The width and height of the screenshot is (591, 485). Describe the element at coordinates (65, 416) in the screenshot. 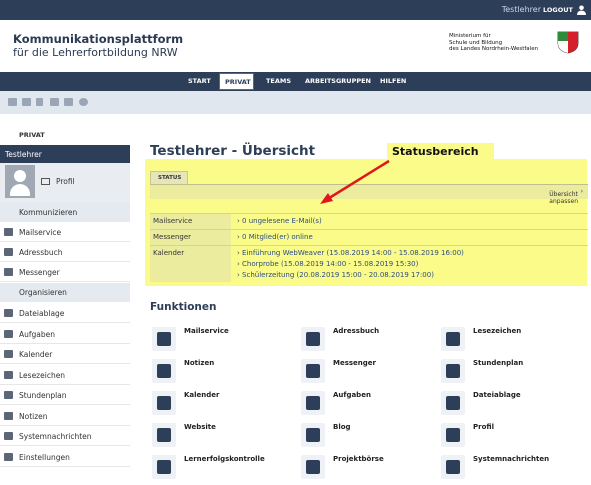

I see `sidebar-item-notizen: Notizen` at that location.